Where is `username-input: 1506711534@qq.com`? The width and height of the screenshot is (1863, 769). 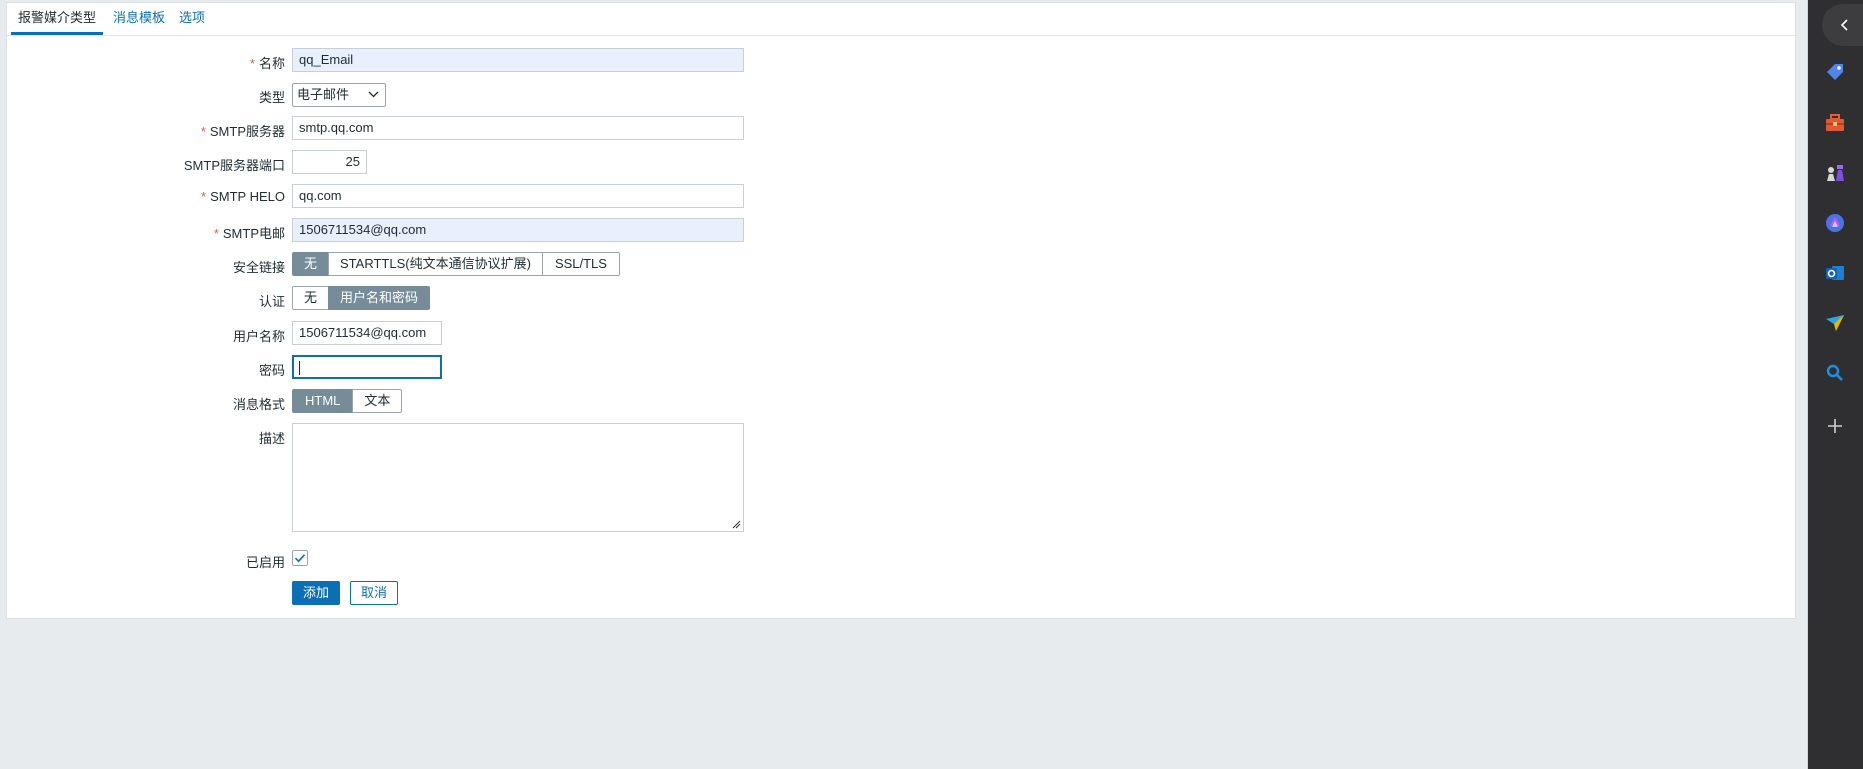 username-input: 1506711534@qq.com is located at coordinates (367, 333).